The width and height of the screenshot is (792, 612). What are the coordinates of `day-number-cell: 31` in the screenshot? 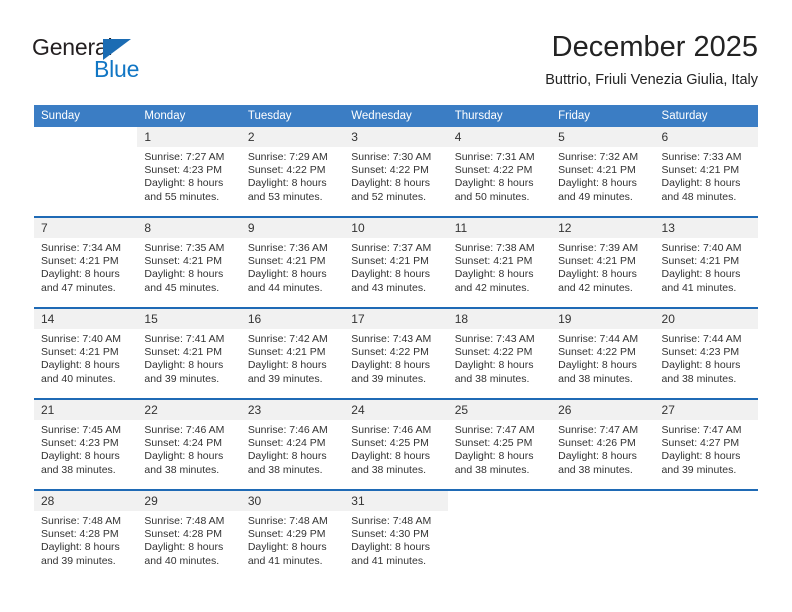 It's located at (396, 501).